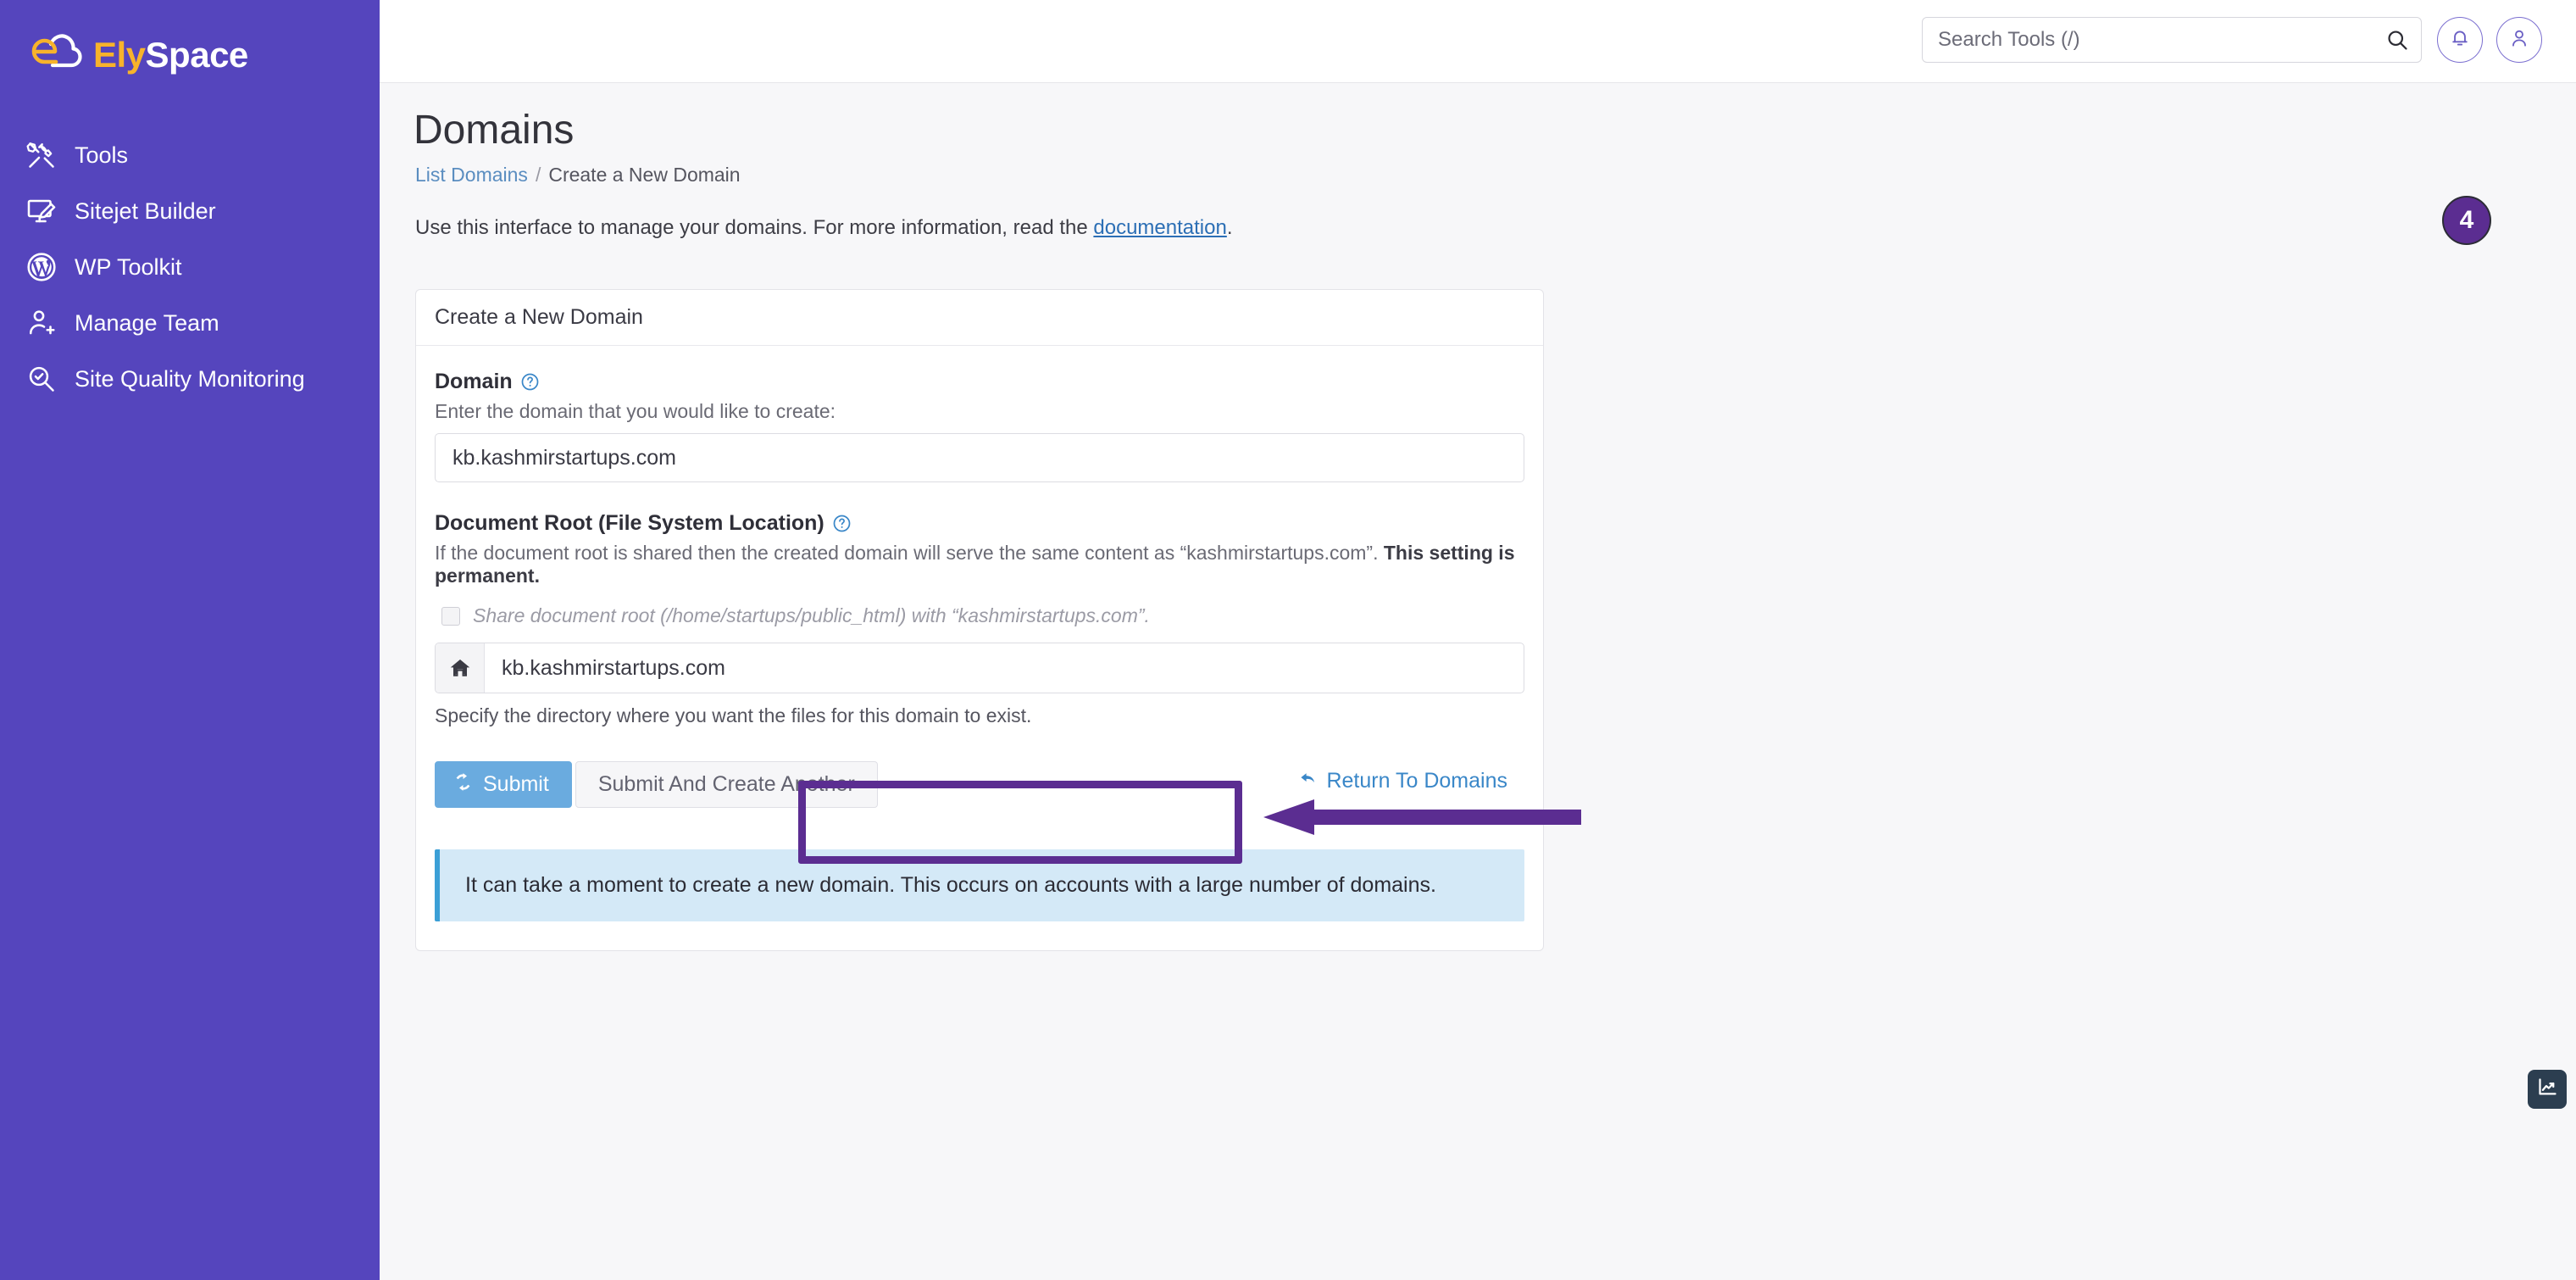 The height and width of the screenshot is (1280, 2576). I want to click on step-badge: 4, so click(2466, 220).